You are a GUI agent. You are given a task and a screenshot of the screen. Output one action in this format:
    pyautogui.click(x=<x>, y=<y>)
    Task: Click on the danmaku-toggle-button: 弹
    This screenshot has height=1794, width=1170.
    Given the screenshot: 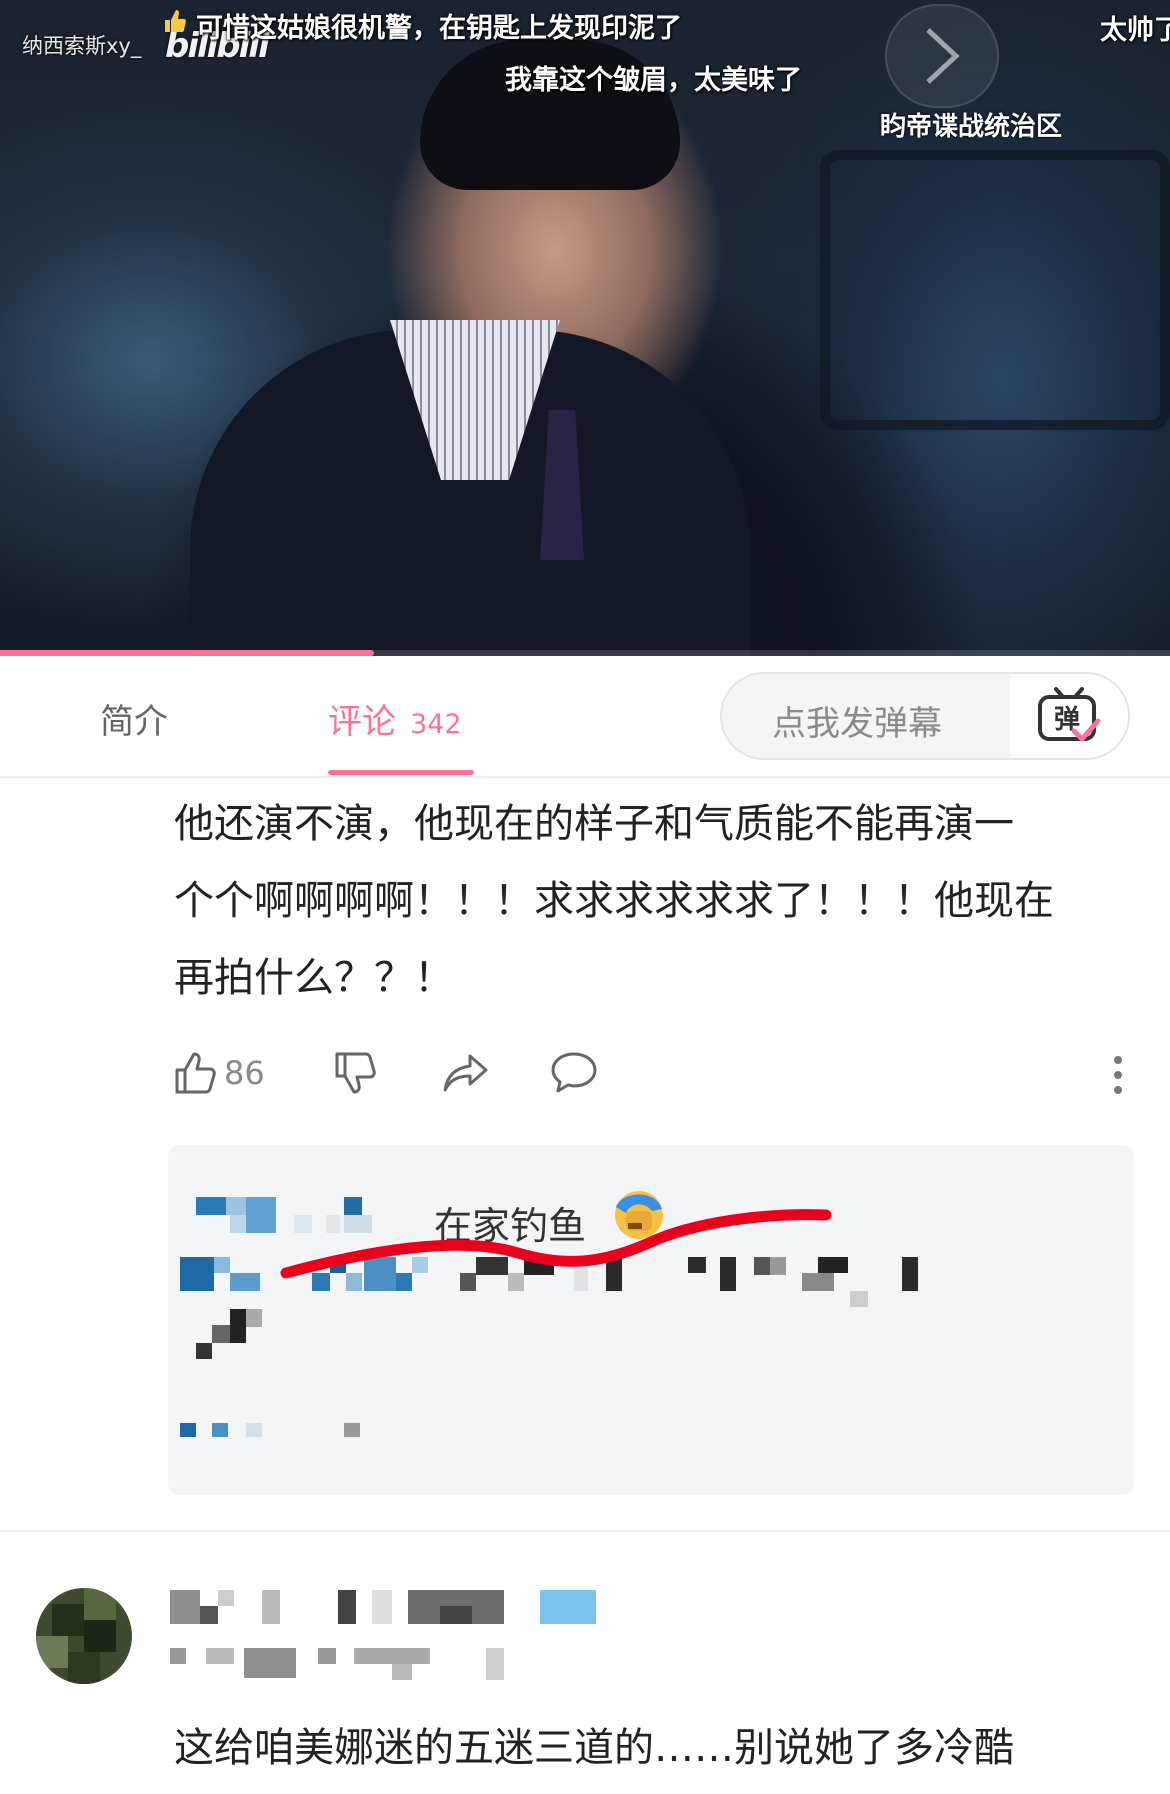 What is the action you would take?
    pyautogui.click(x=1069, y=716)
    